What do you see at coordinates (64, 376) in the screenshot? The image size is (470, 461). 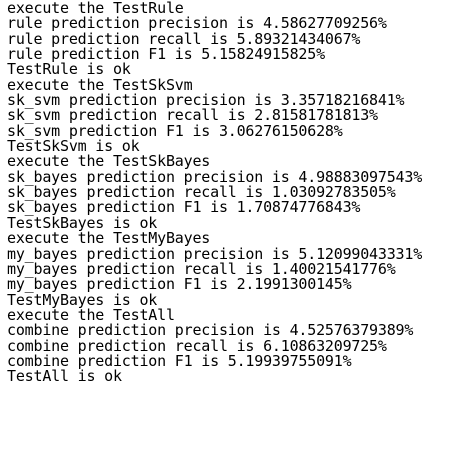 I see `output-line: TestAll is ok` at bounding box center [64, 376].